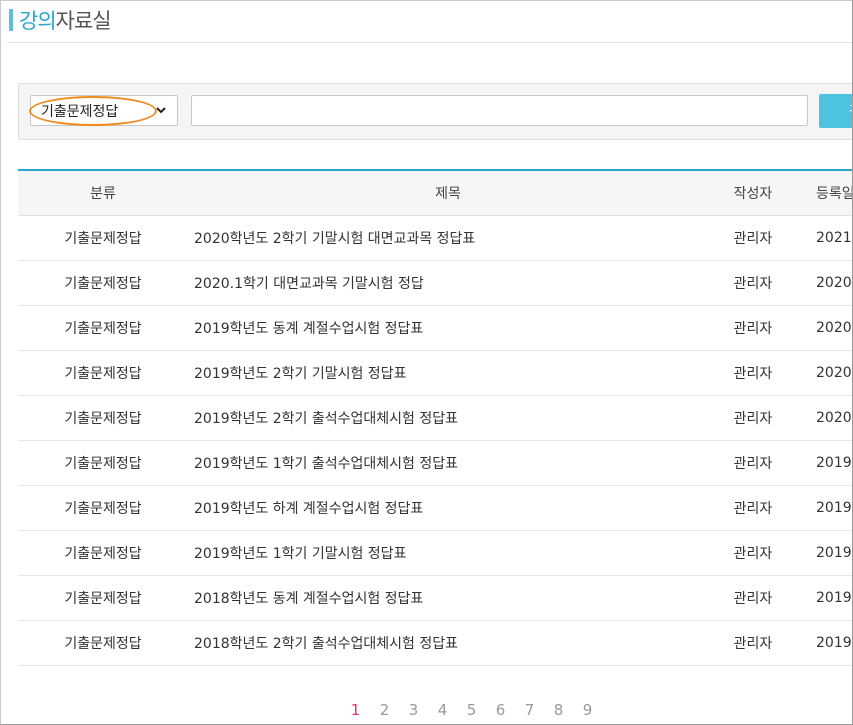 The image size is (853, 725). I want to click on row-title-link: 2019학년도 1학기 기말시험 정답표, so click(300, 554).